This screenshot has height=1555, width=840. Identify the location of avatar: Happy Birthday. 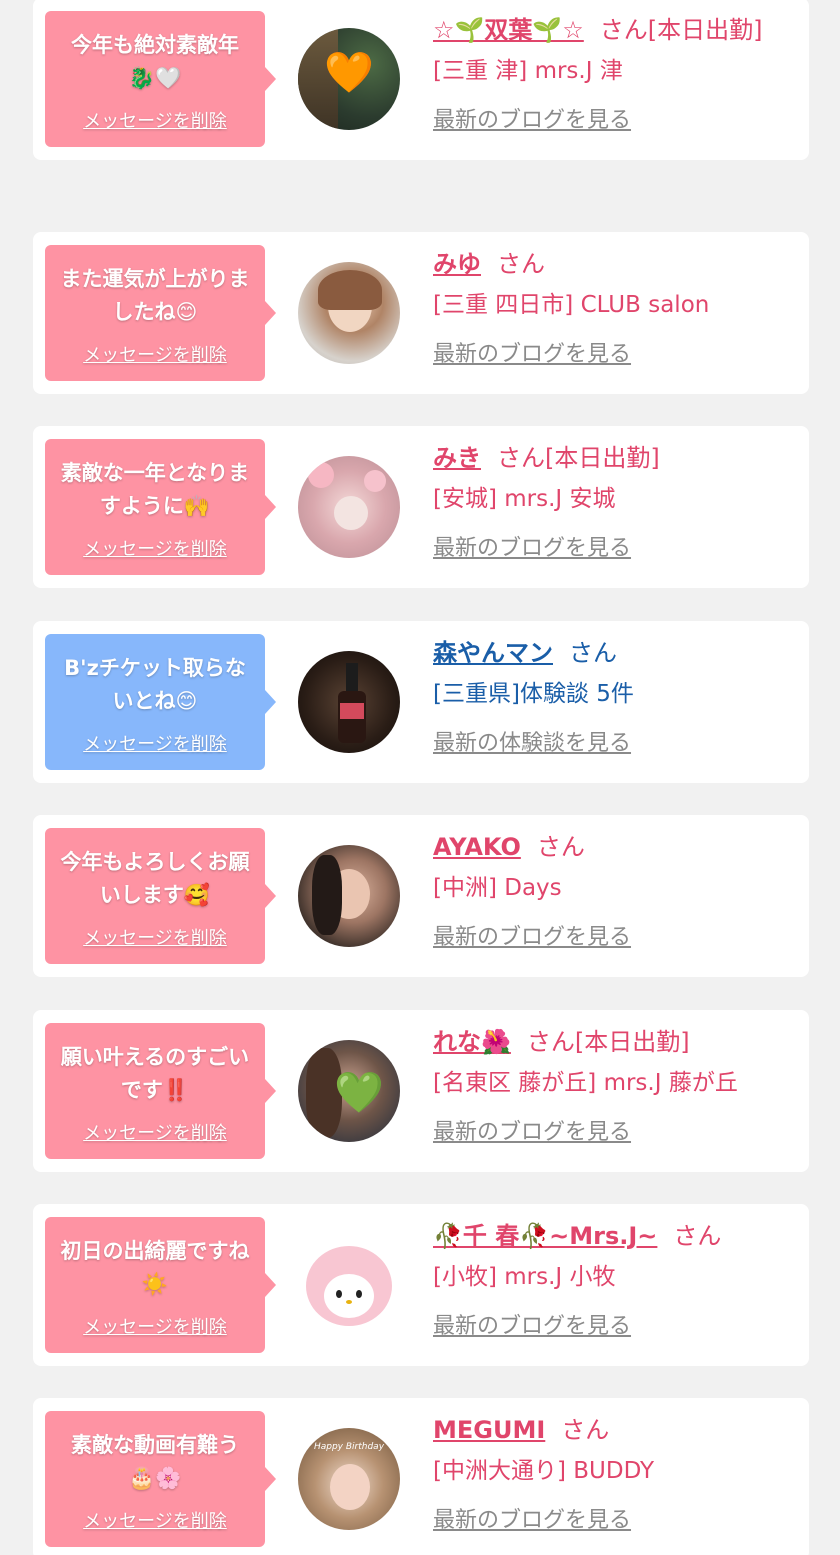
(349, 1479).